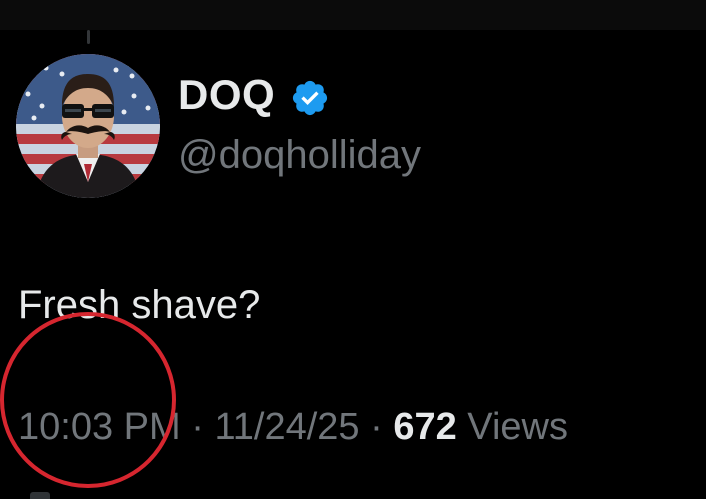 Image resolution: width=706 pixels, height=499 pixels. What do you see at coordinates (226, 95) in the screenshot?
I see `author-display-name: DOQ` at bounding box center [226, 95].